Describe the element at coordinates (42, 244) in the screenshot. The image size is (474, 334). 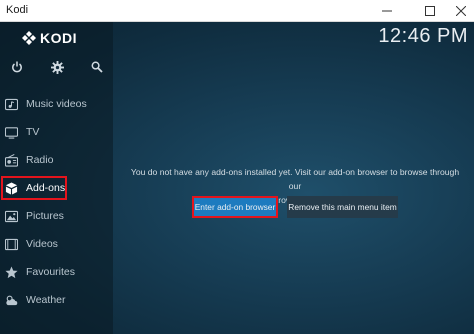
I see `sidebar-item-label: Videos` at that location.